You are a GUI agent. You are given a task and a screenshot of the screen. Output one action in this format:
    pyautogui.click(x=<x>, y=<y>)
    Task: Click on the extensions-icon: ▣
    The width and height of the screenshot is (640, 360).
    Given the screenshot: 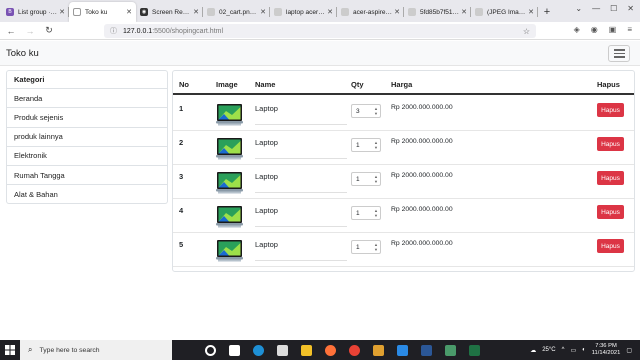 What is the action you would take?
    pyautogui.click(x=613, y=29)
    